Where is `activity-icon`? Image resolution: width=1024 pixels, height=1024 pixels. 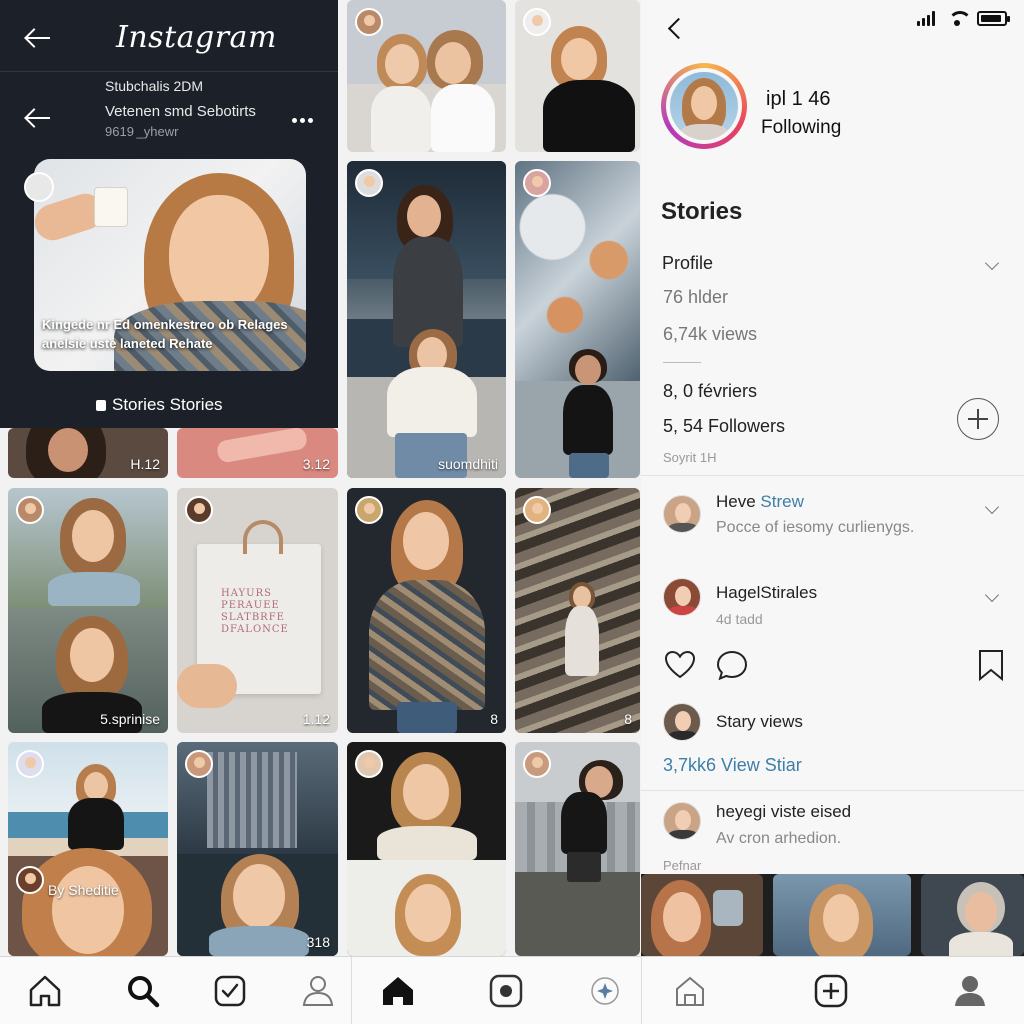 activity-icon is located at coordinates (230, 991).